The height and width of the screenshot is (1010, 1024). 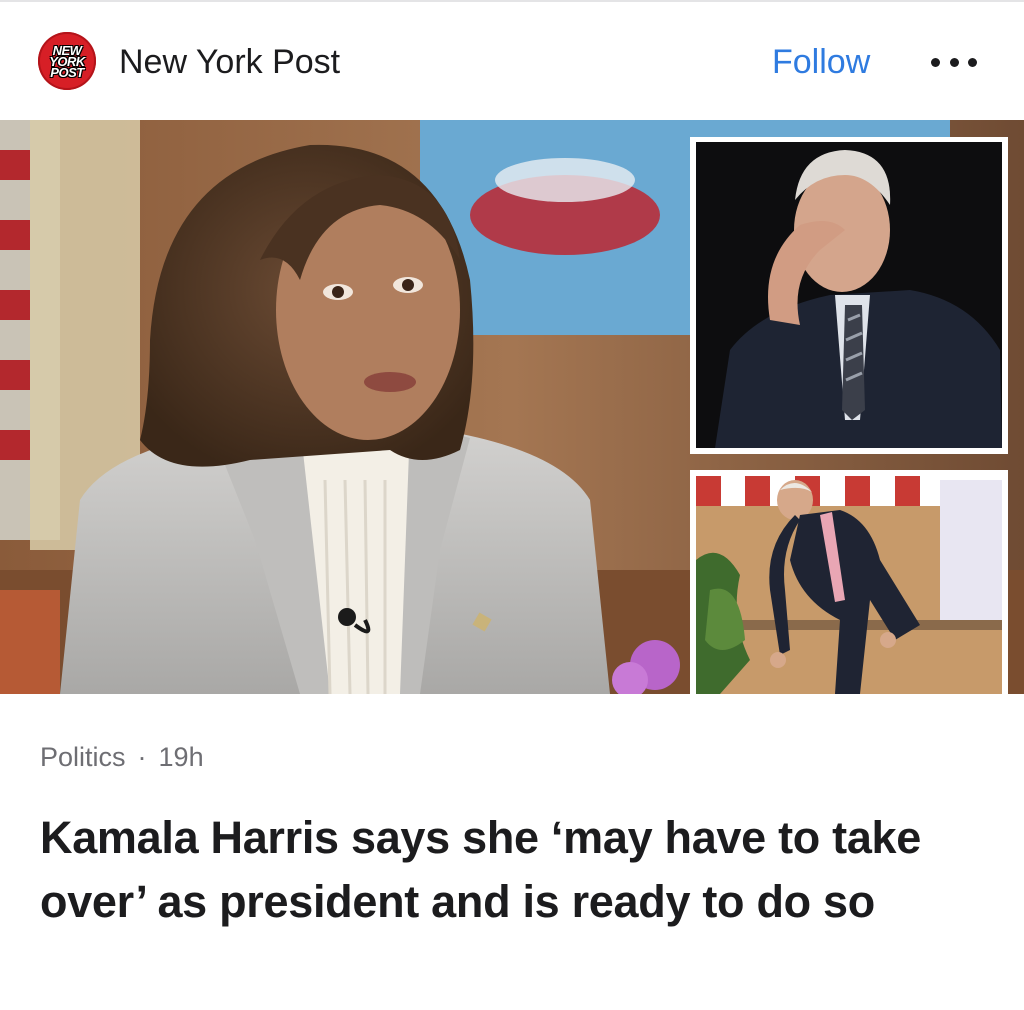 What do you see at coordinates (512, 1) in the screenshot?
I see `divider` at bounding box center [512, 1].